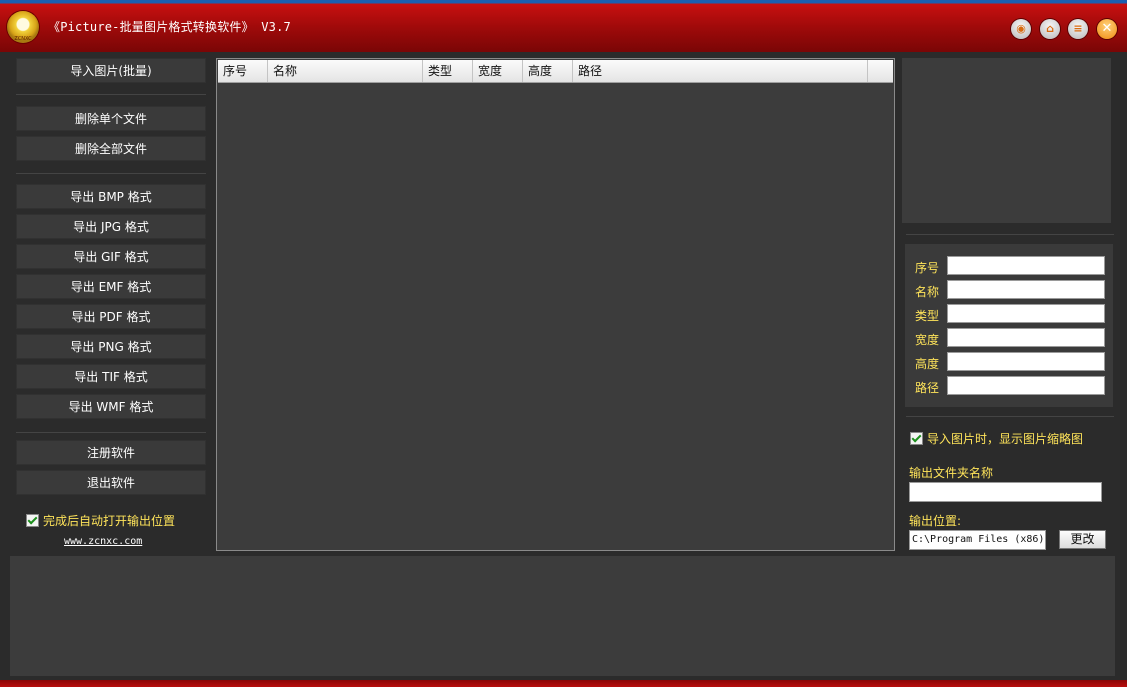 The width and height of the screenshot is (1127, 687). I want to click on column-header-height: 高度, so click(548, 71).